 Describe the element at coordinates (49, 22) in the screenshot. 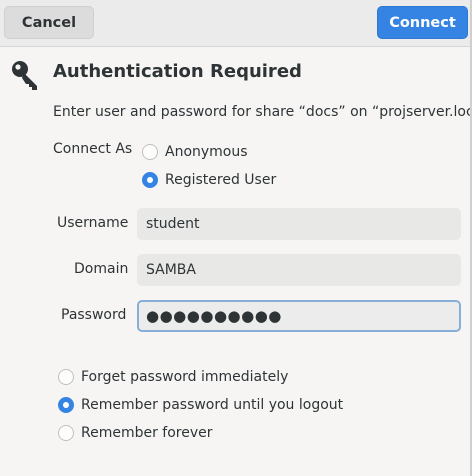

I see `cancel-button: Cancel` at that location.